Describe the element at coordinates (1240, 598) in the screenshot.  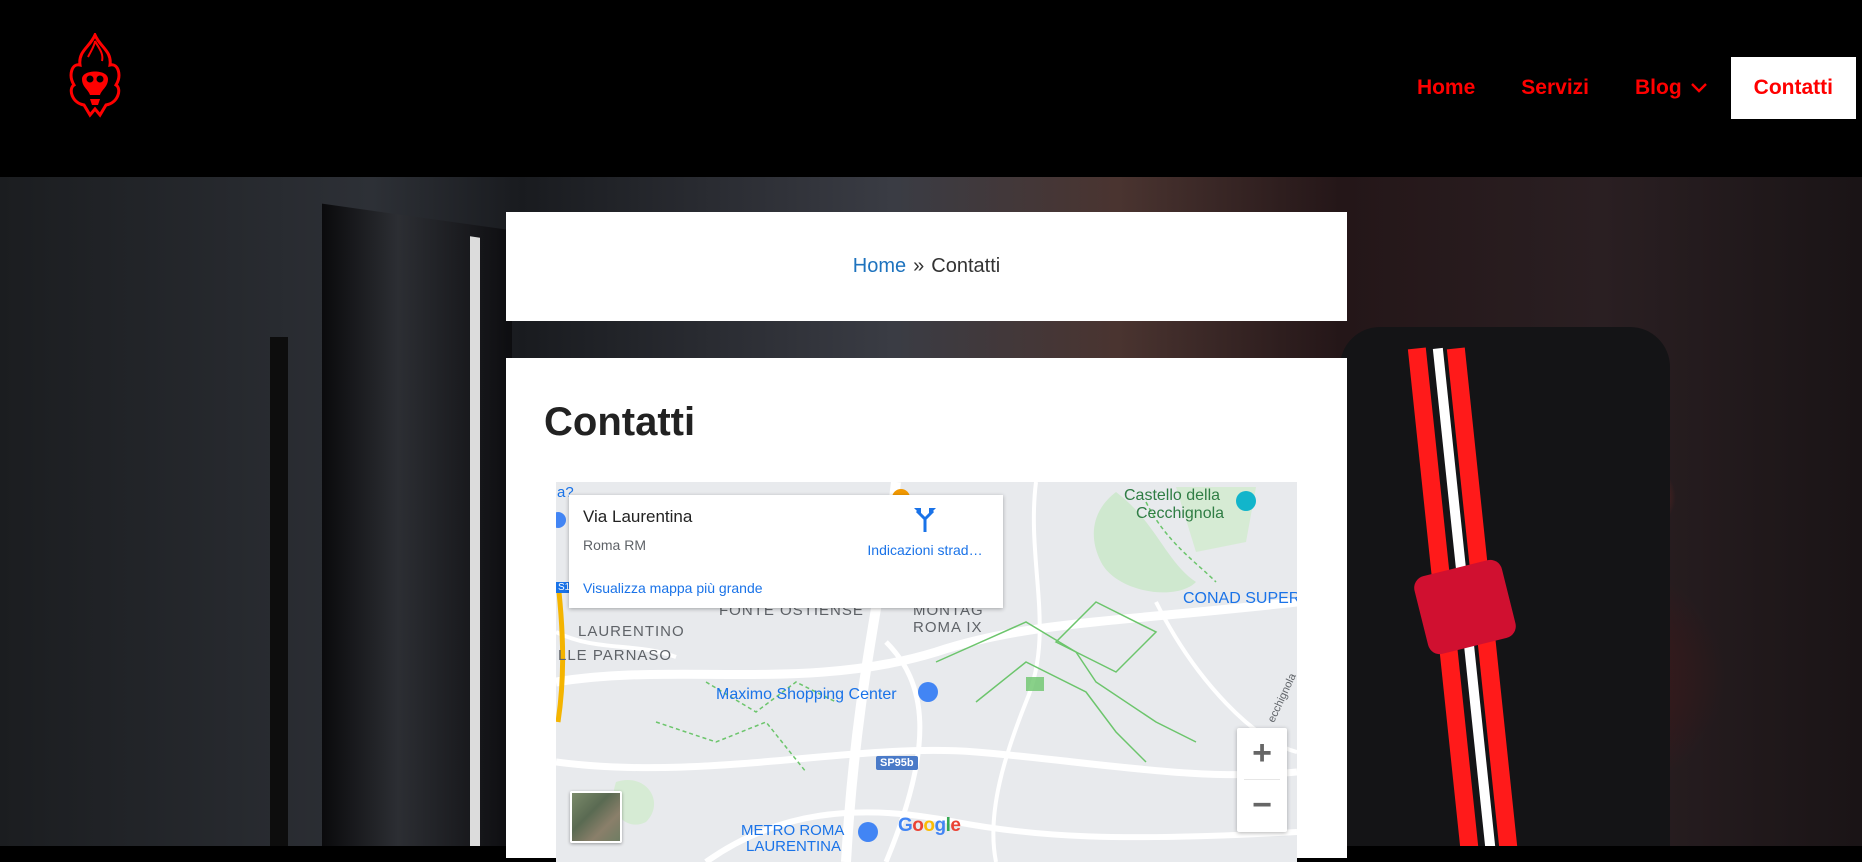
I see `map-label-conad: CONAD SUPER` at that location.